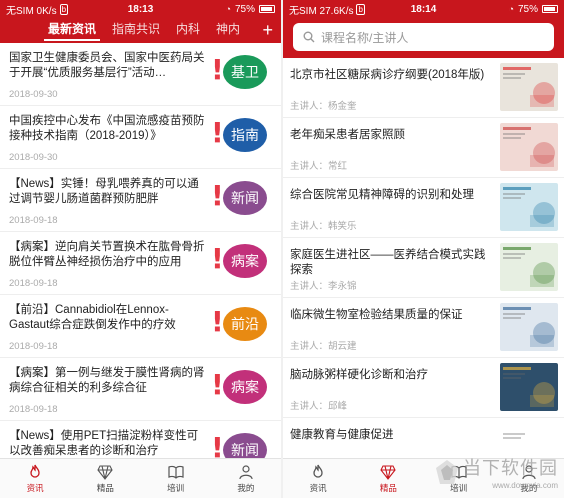 Image resolution: width=564 pixels, height=498 pixels. What do you see at coordinates (104, 443) in the screenshot?
I see `news-title: 【News】使用PET扫描淀粉样变性可以改善痴呆患者的诊断和治疗` at bounding box center [104, 443].